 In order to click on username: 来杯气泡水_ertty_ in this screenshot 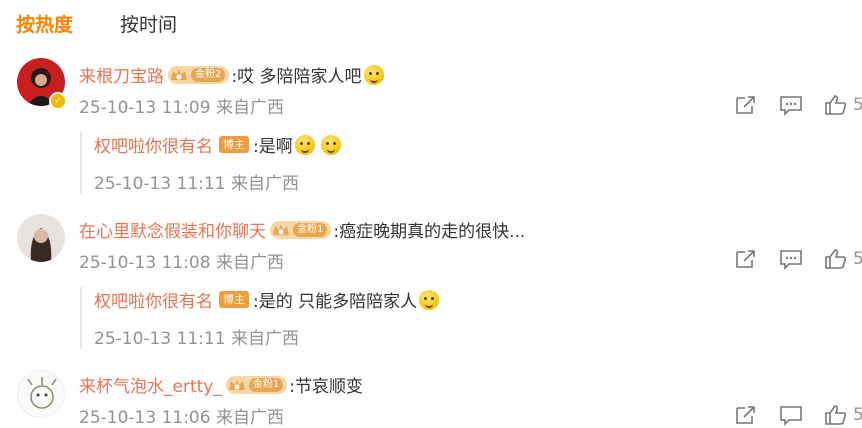, I will do `click(150, 384)`.